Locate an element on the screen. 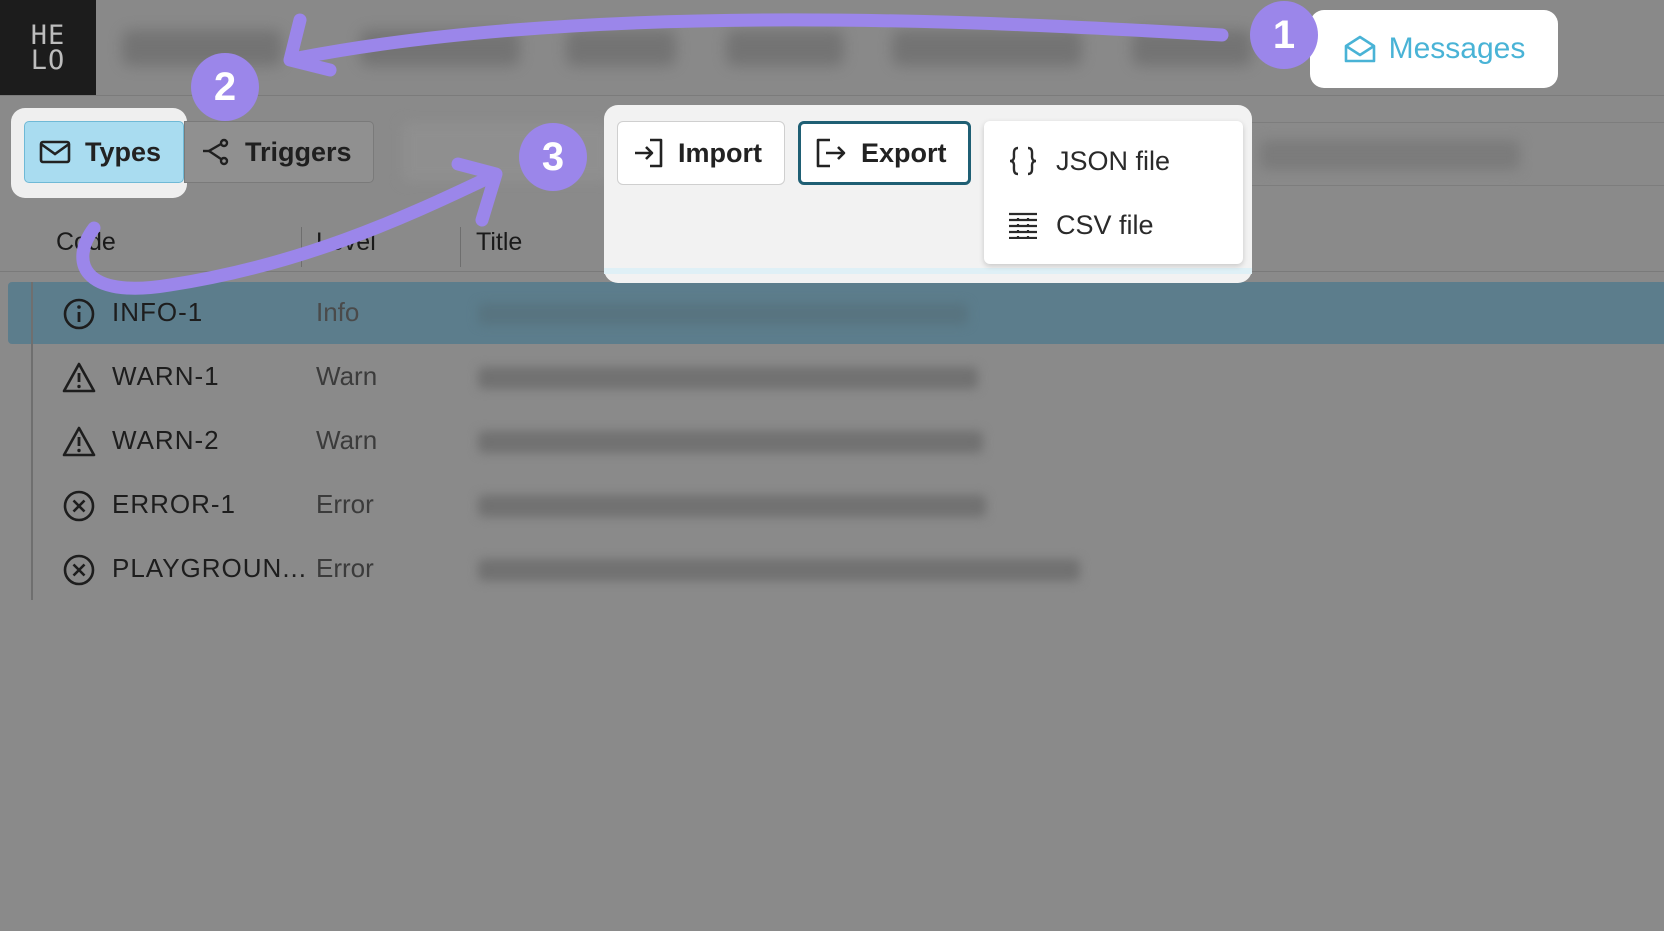 The image size is (1664, 931). menu-item-json: JSON file is located at coordinates (1113, 161).